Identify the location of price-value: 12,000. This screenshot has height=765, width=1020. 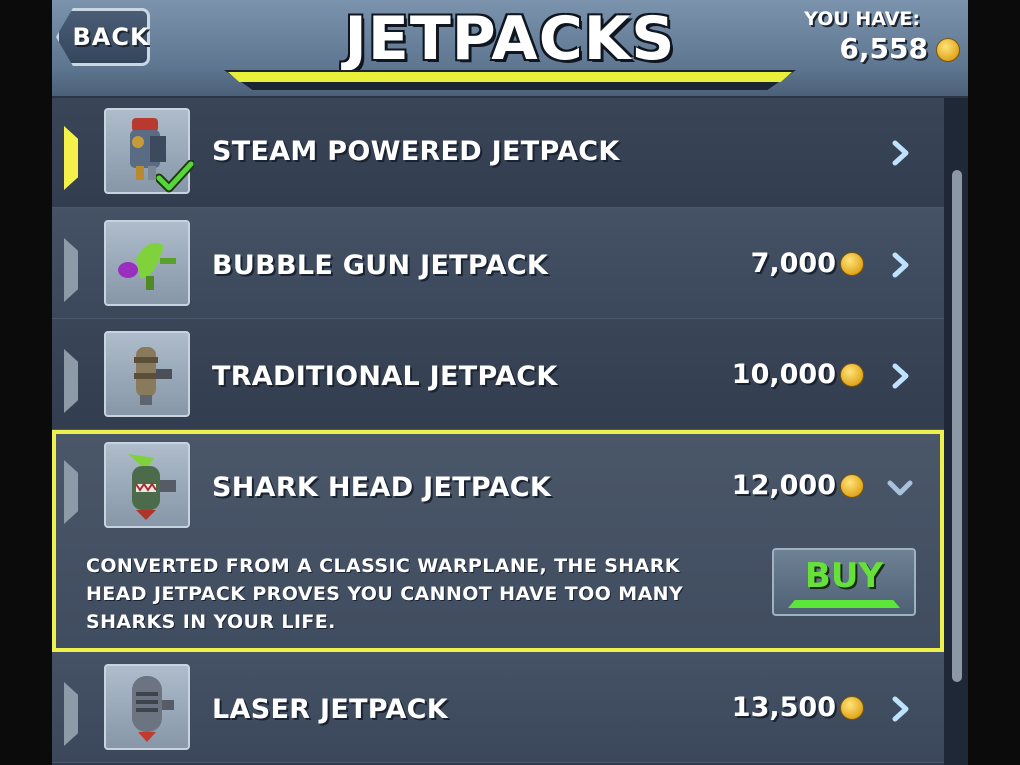
(783, 485).